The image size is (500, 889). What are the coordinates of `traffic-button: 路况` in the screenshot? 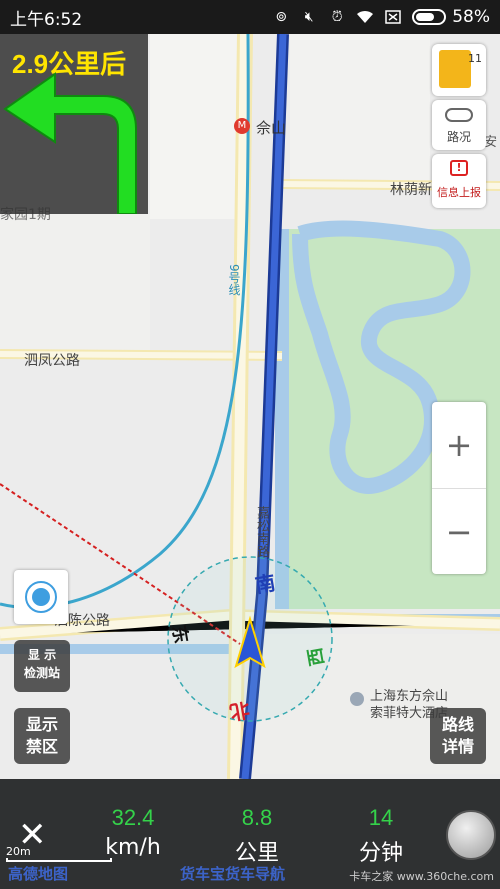 It's located at (459, 125).